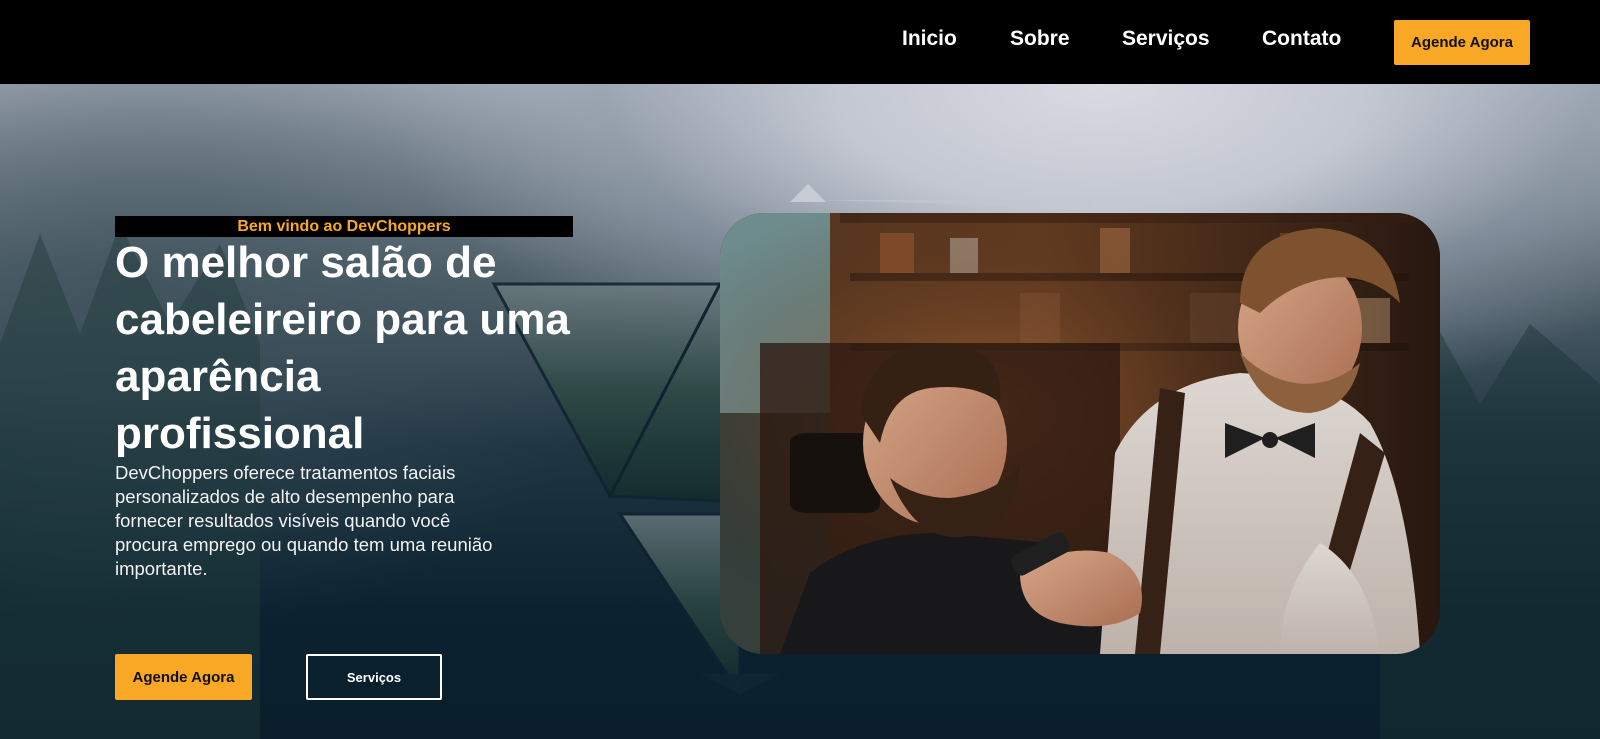 Image resolution: width=1600 pixels, height=739 pixels. I want to click on nav-book-button: Agende Agora, so click(1462, 42).